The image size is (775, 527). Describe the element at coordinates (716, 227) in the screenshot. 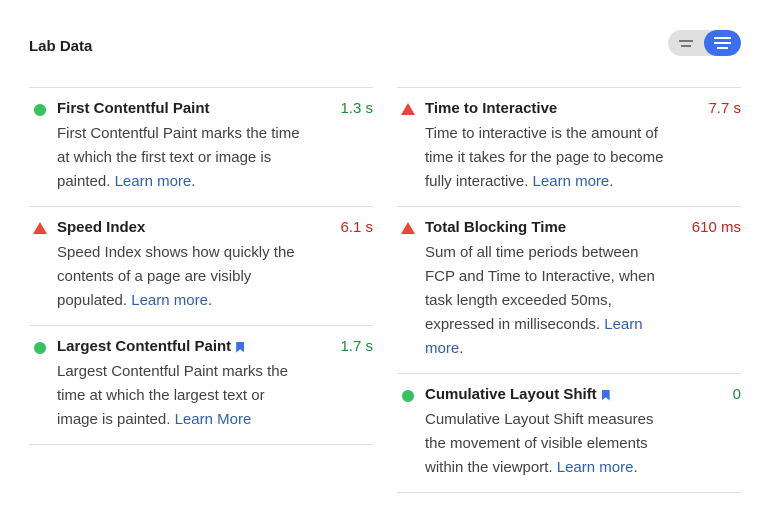

I see `metric-value: 610 ms` at that location.